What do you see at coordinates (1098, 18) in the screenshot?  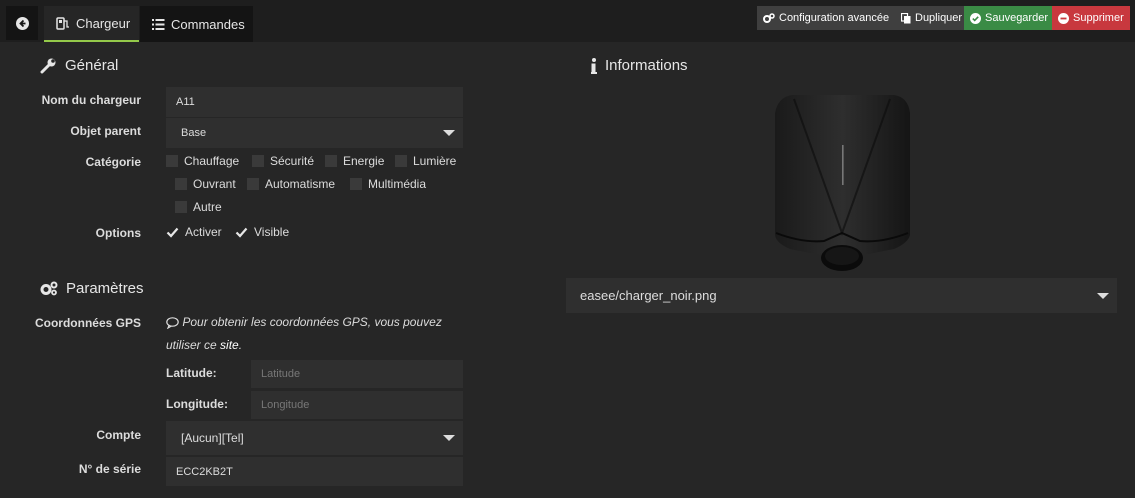 I see `delete-label: Supprimer` at bounding box center [1098, 18].